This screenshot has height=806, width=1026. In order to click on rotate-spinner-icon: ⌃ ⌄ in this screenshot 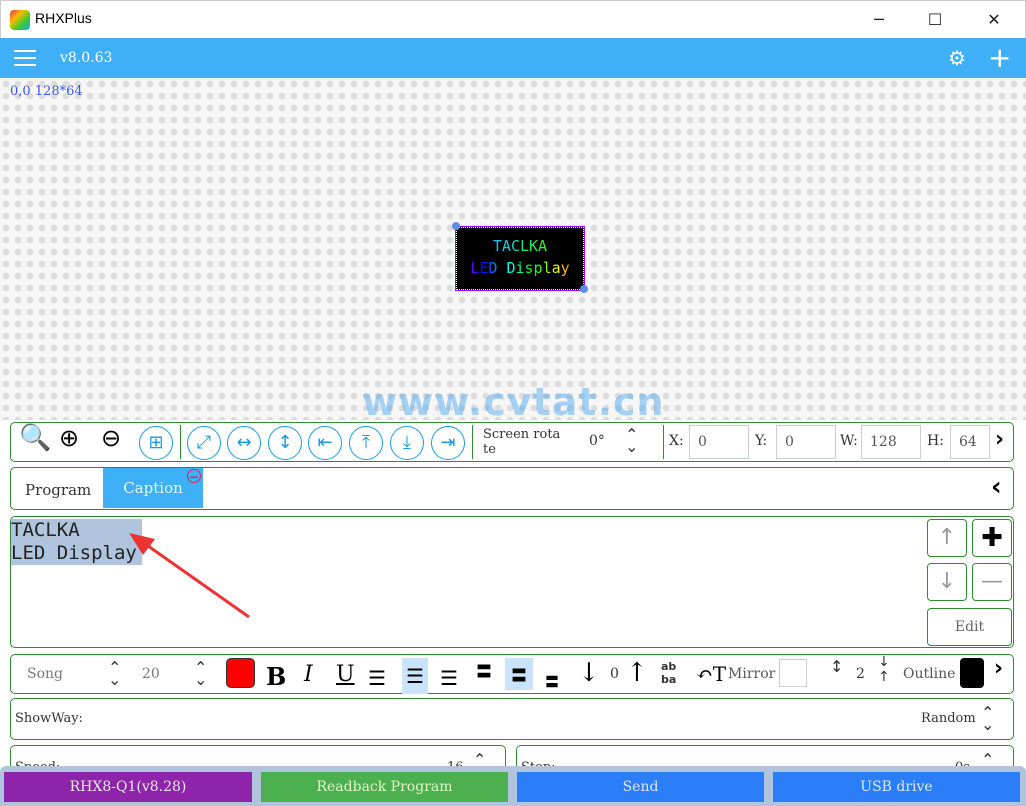, I will do `click(631, 441)`.